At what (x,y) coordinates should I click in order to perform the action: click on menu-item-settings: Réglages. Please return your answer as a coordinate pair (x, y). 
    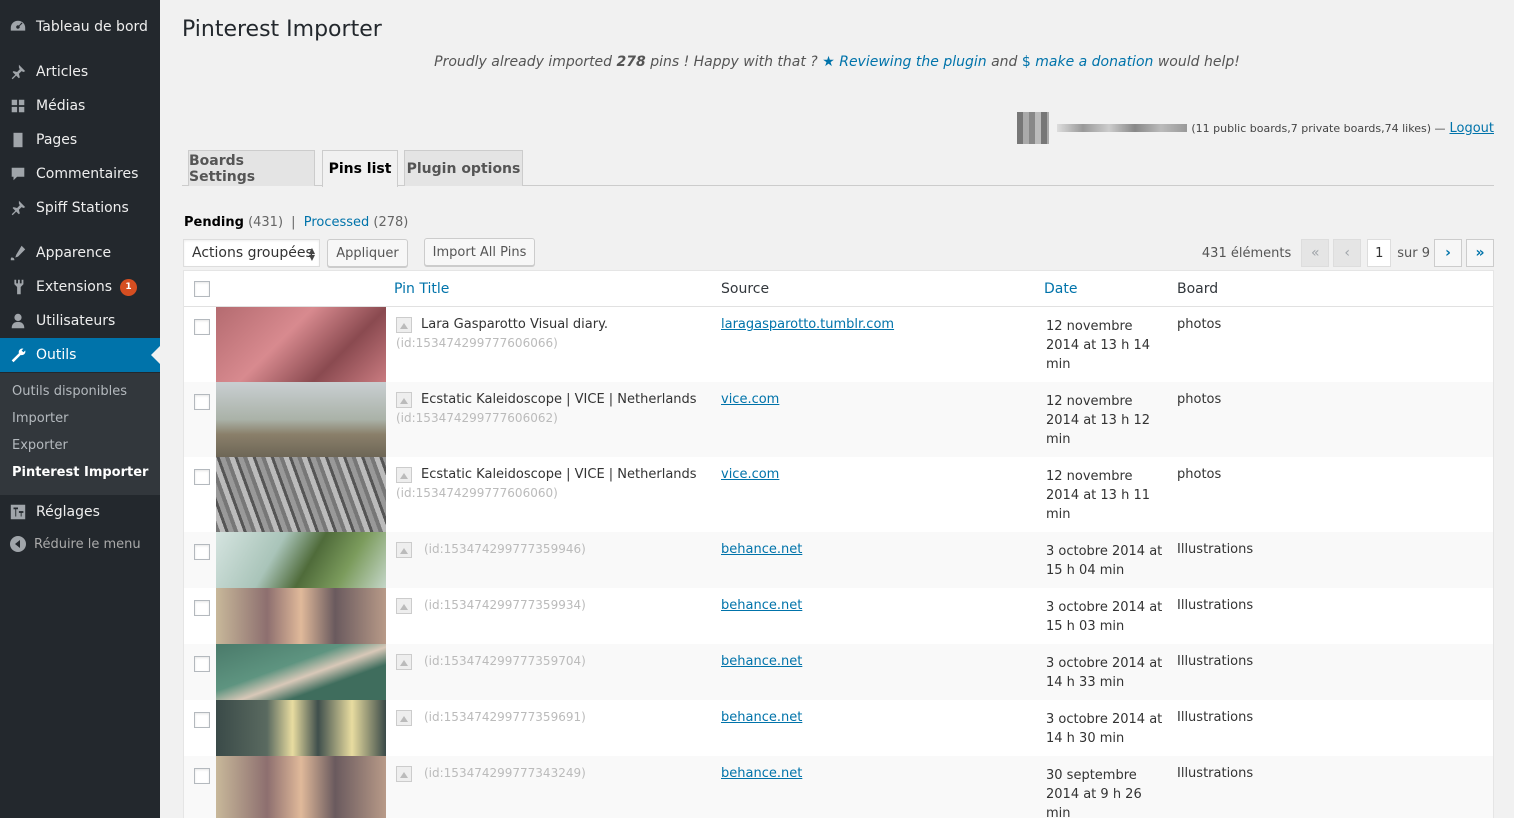
    Looking at the image, I should click on (80, 512).